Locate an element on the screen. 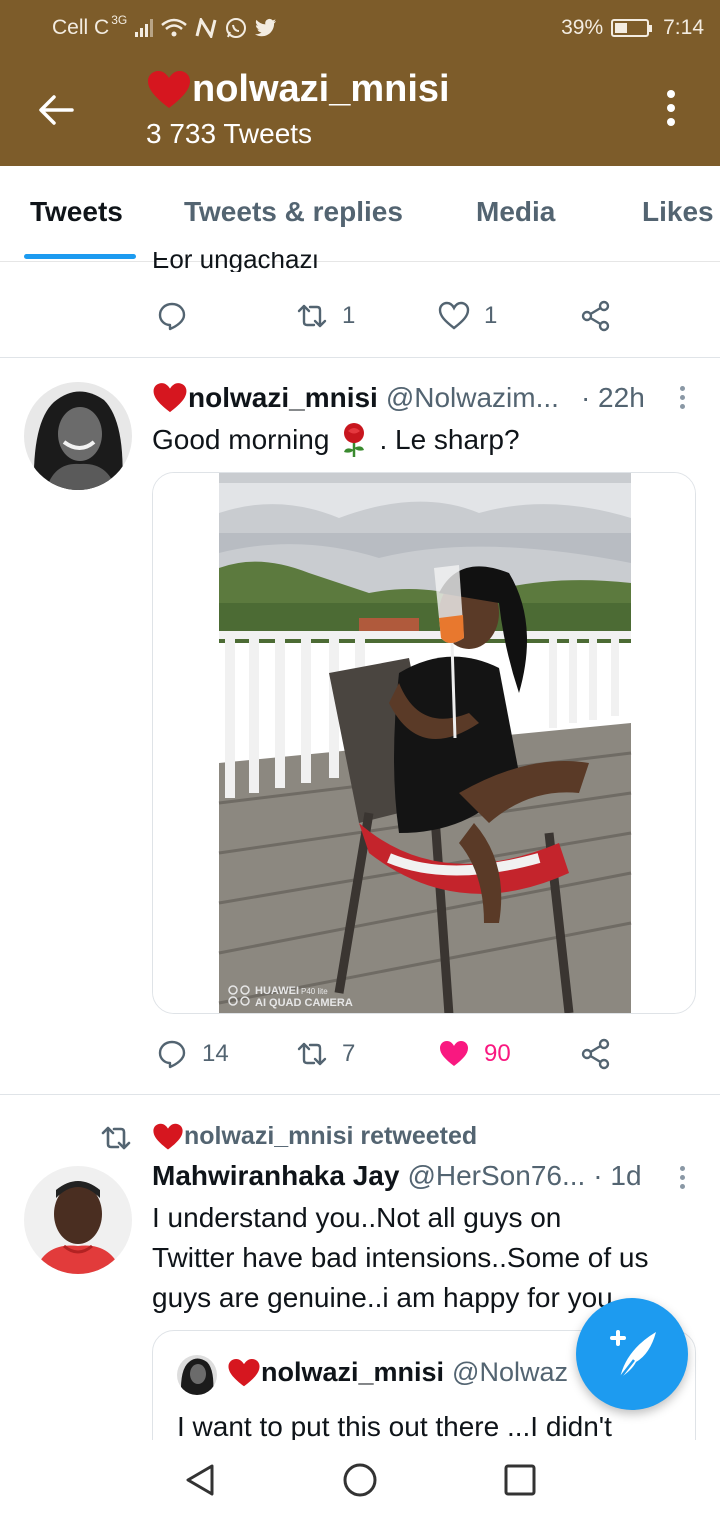  home-circle-icon is located at coordinates (360, 1480).